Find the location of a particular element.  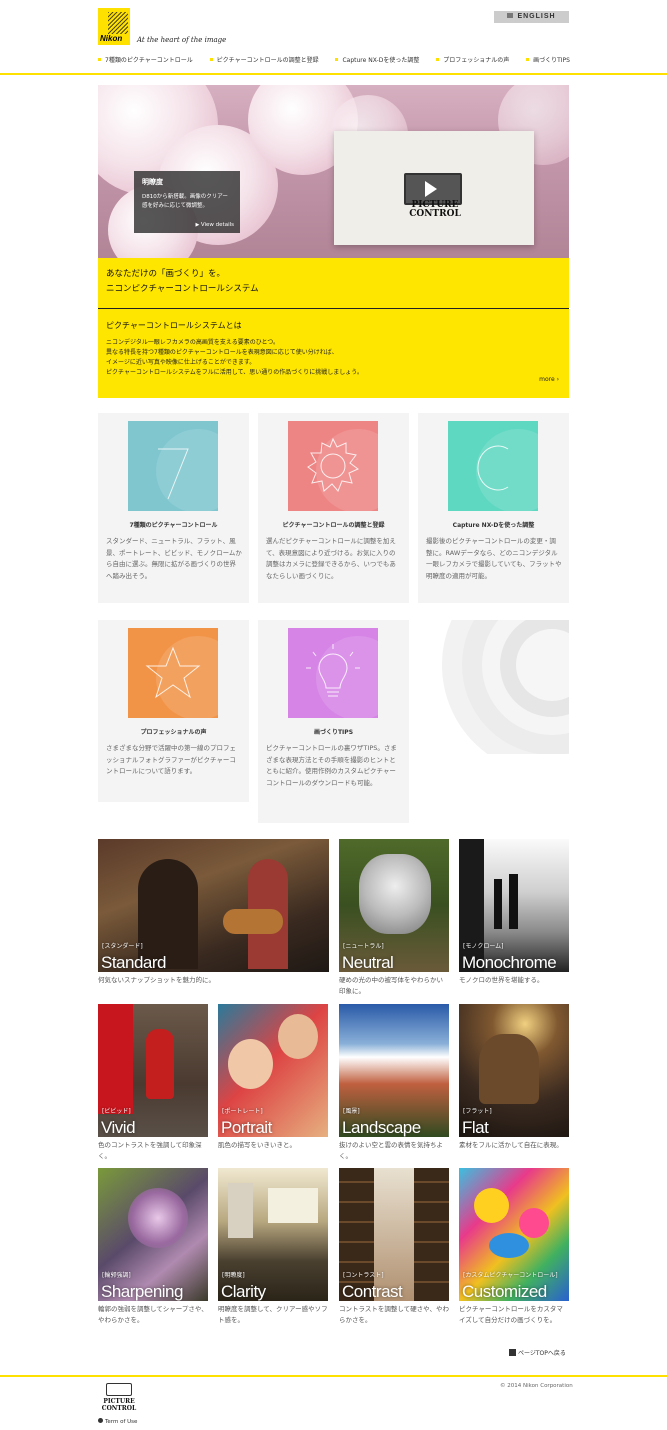

play-icon is located at coordinates (431, 189).